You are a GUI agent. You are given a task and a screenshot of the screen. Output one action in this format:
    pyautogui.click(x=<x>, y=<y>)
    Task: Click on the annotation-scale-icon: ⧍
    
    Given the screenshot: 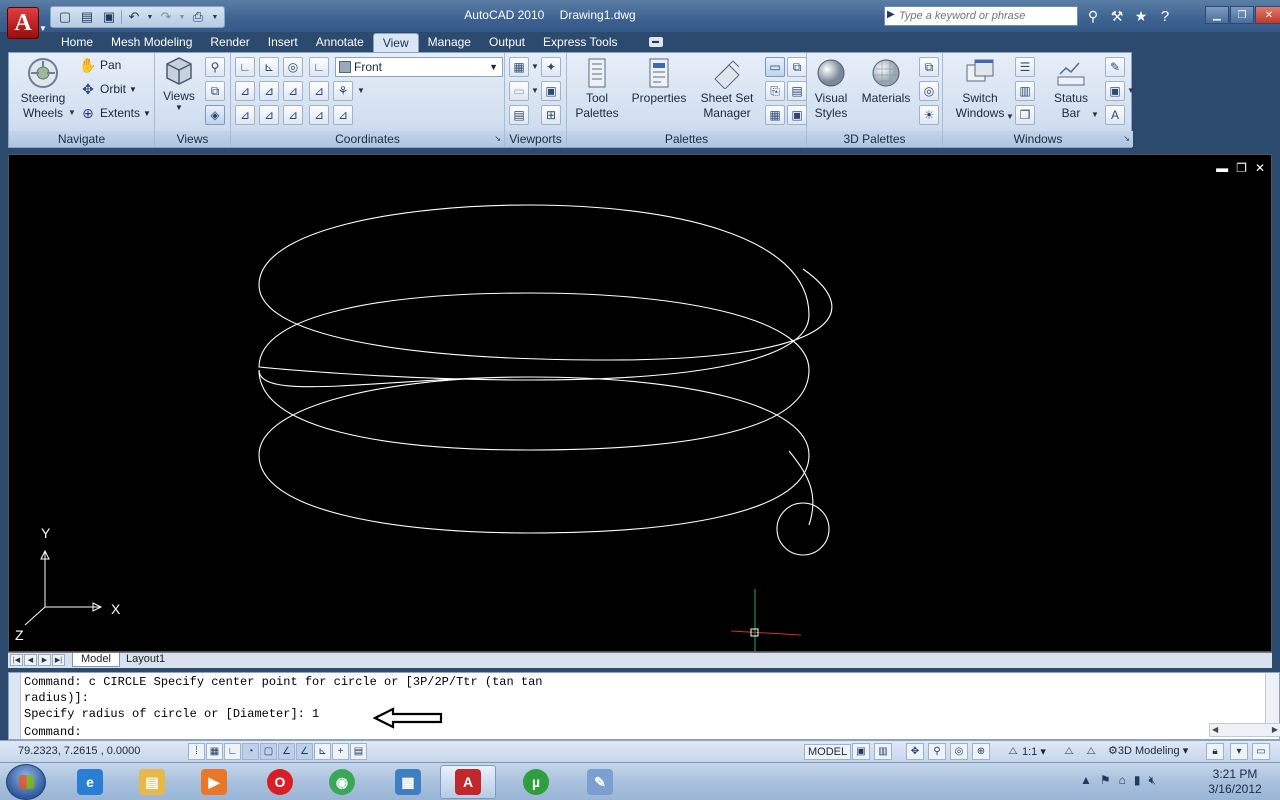 What is the action you would take?
    pyautogui.click(x=1013, y=751)
    